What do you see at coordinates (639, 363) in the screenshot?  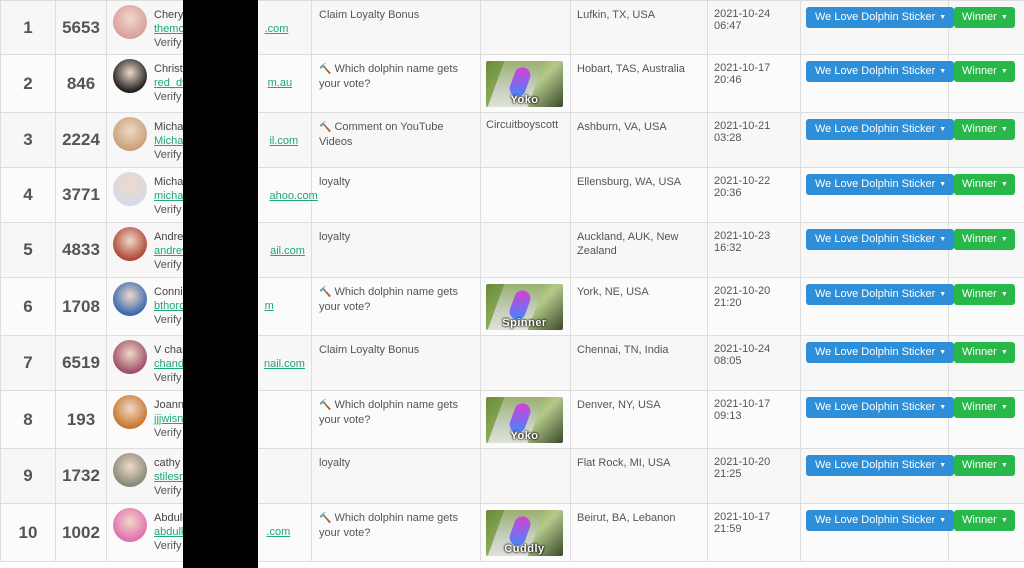 I see `location-cell: Chennai, TN, India` at bounding box center [639, 363].